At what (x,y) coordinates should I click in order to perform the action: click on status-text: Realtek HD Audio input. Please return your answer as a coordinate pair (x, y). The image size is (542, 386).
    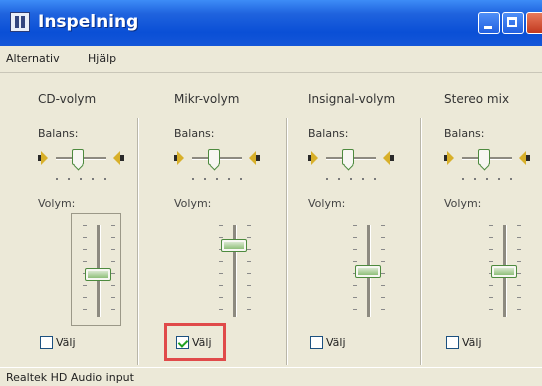
    Looking at the image, I should click on (70, 377).